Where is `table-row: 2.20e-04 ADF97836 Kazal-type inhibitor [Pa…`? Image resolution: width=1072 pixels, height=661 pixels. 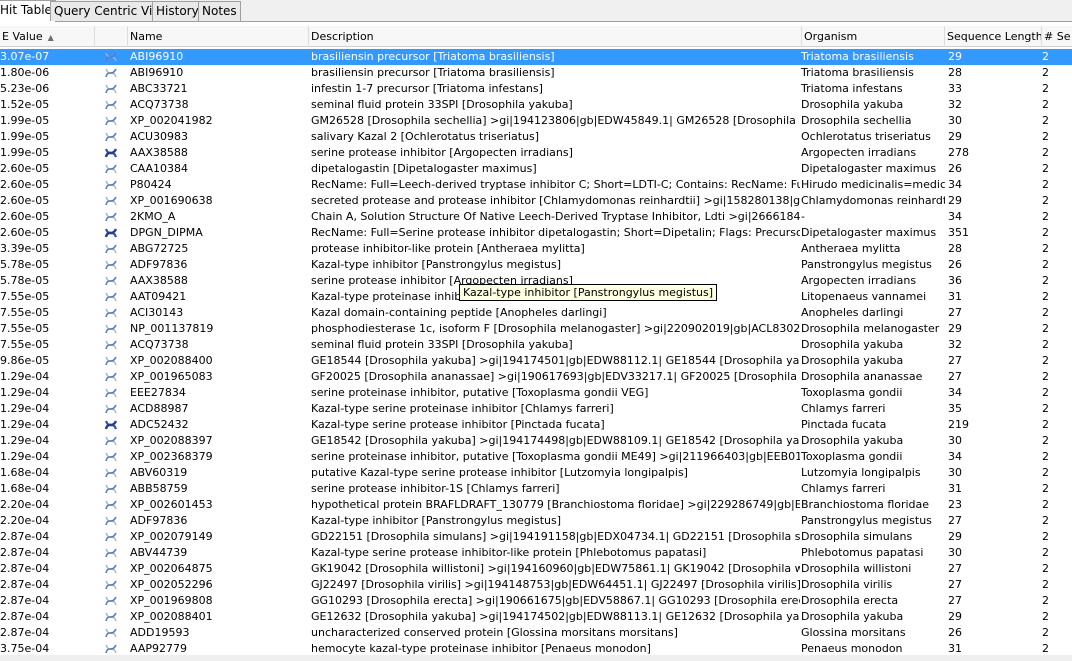
table-row: 2.20e-04 ADF97836 Kazal-type inhibitor [Pa… is located at coordinates (536, 521).